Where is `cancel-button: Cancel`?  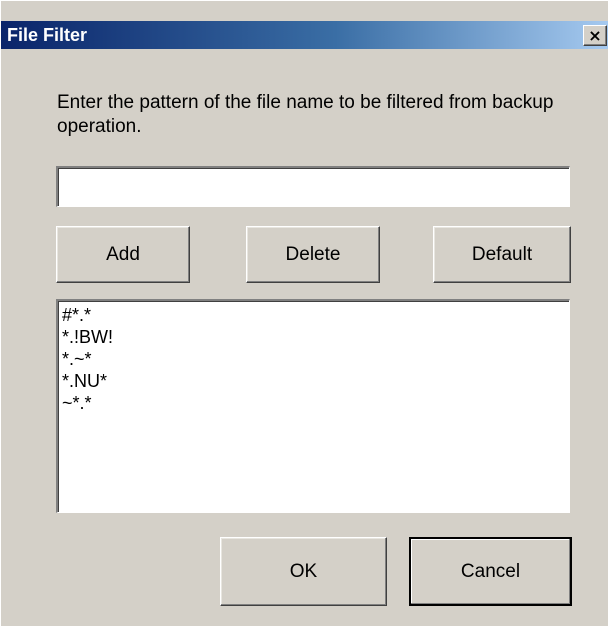 cancel-button: Cancel is located at coordinates (490, 571).